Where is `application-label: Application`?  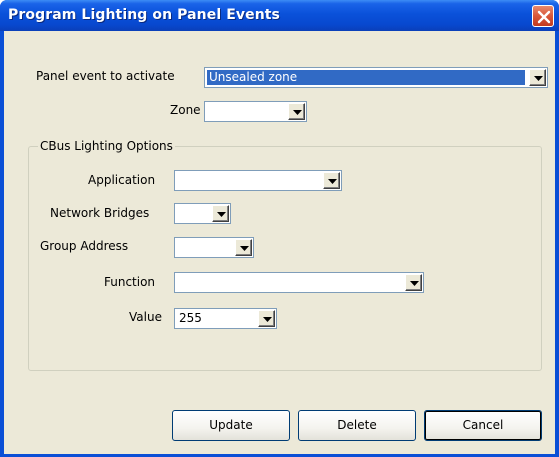 application-label: Application is located at coordinates (122, 180).